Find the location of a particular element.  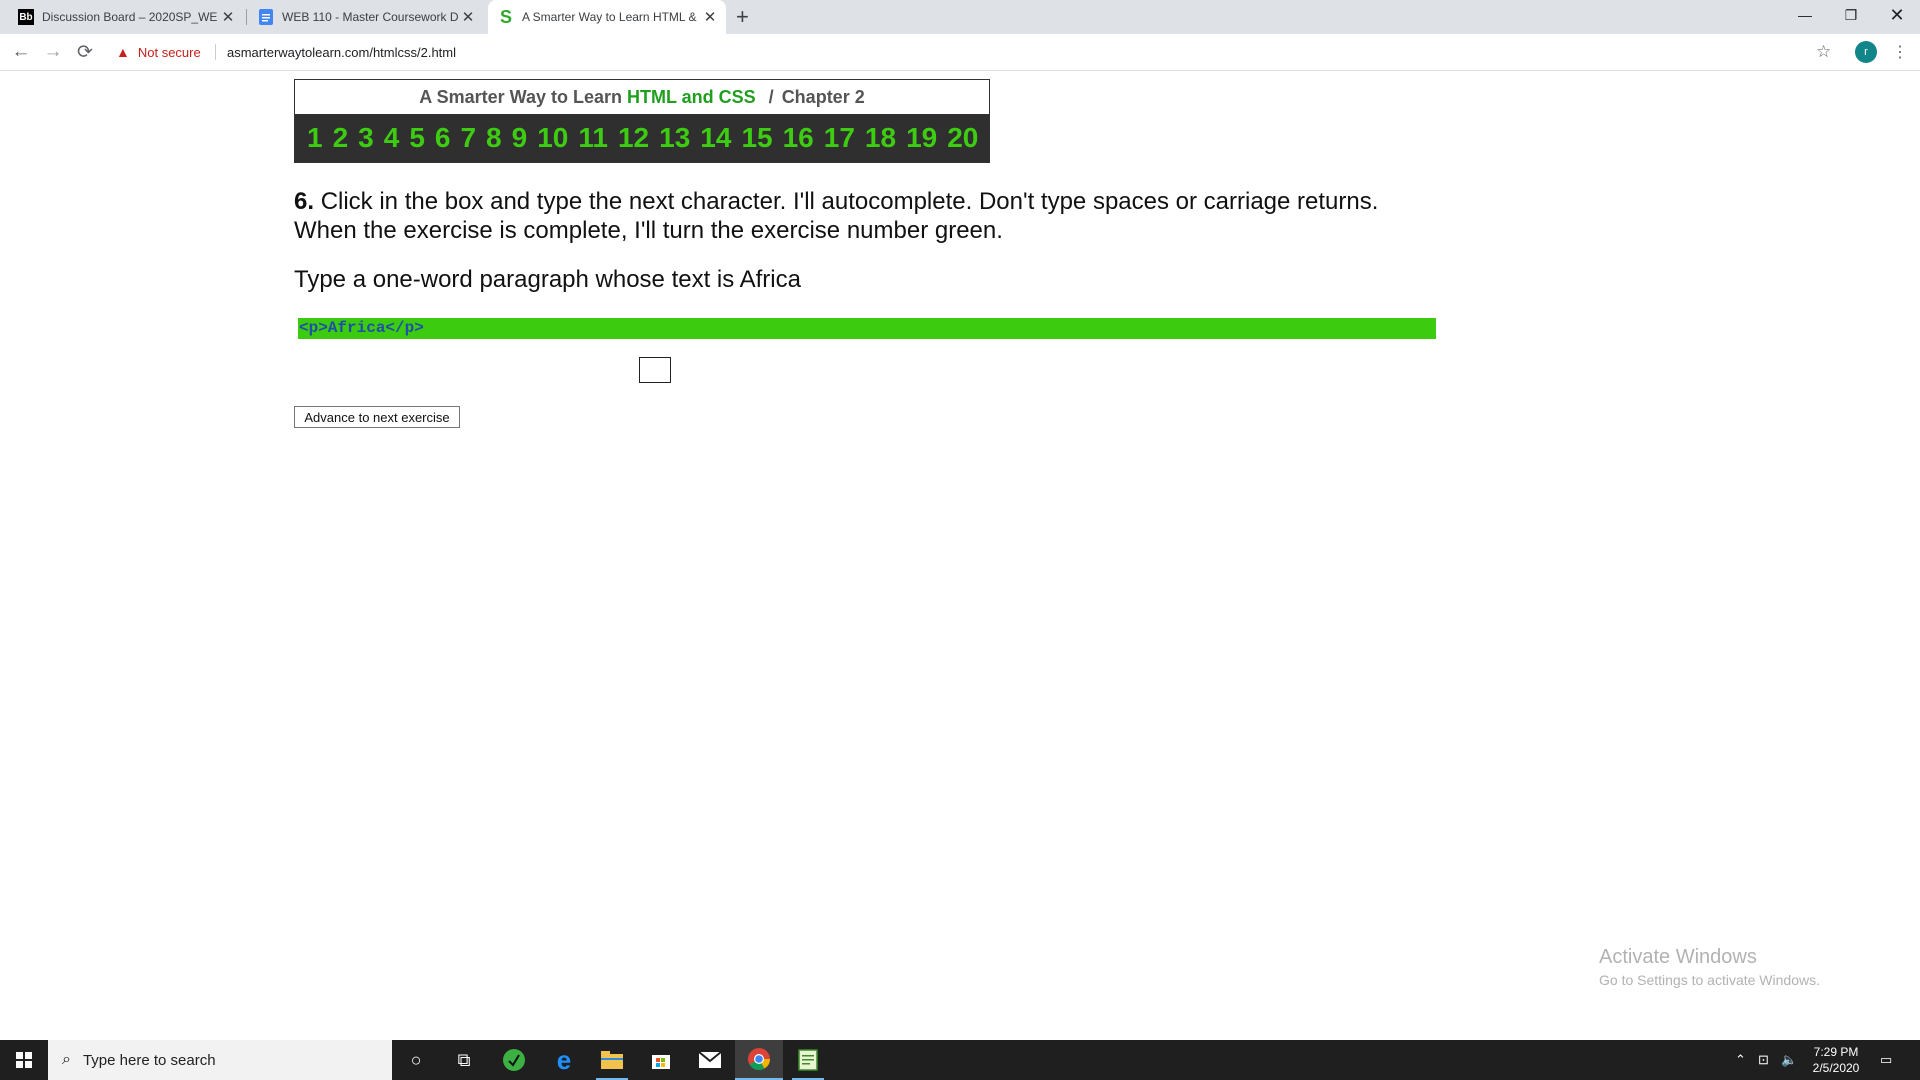

answer-code: <p>Africa</p> is located at coordinates (361, 328).